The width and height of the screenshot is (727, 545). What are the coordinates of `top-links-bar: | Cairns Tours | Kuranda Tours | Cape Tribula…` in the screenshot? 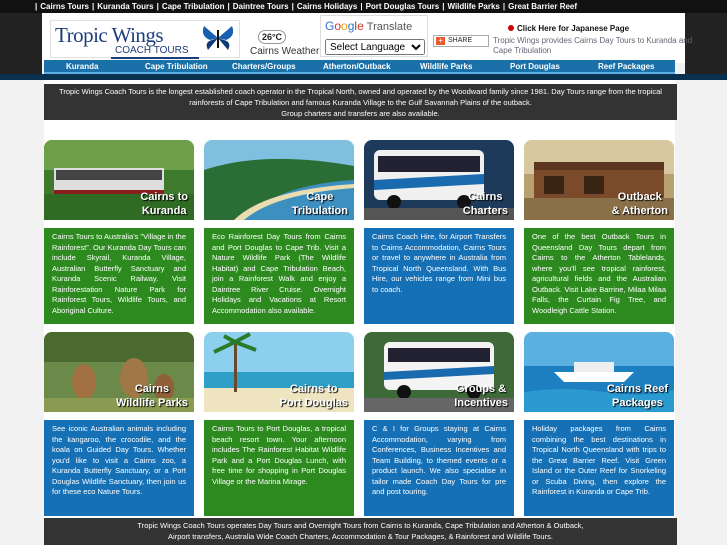 It's located at (363, 6).